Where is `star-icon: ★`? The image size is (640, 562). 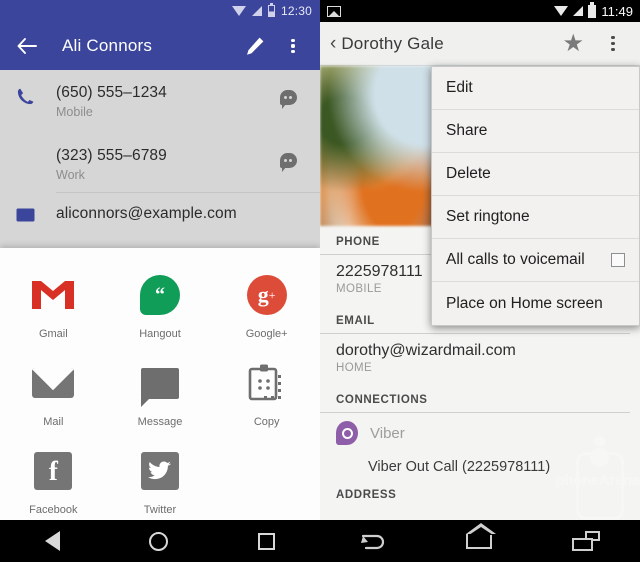
star-icon: ★ is located at coordinates (573, 43).